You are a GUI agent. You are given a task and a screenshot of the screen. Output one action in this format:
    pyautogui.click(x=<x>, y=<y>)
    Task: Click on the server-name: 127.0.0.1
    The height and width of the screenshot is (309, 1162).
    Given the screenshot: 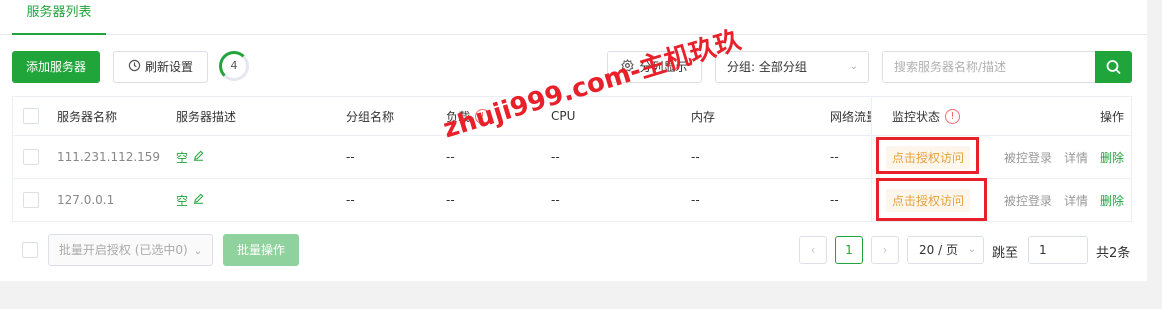 What is the action you would take?
    pyautogui.click(x=86, y=200)
    